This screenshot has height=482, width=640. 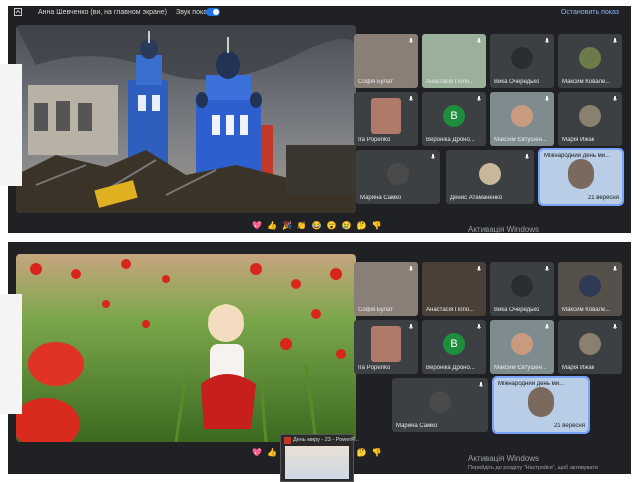 What do you see at coordinates (213, 12) in the screenshot?
I see `sound-toggle` at bounding box center [213, 12].